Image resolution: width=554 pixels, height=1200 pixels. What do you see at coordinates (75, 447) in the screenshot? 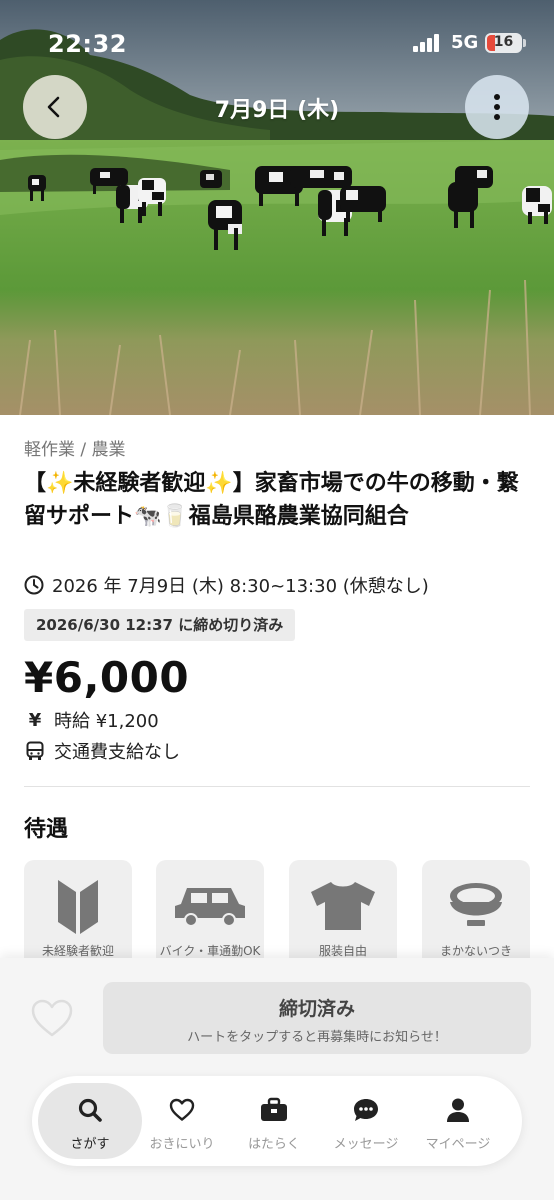
I see `job-category: 軽作業 / 農業` at bounding box center [75, 447].